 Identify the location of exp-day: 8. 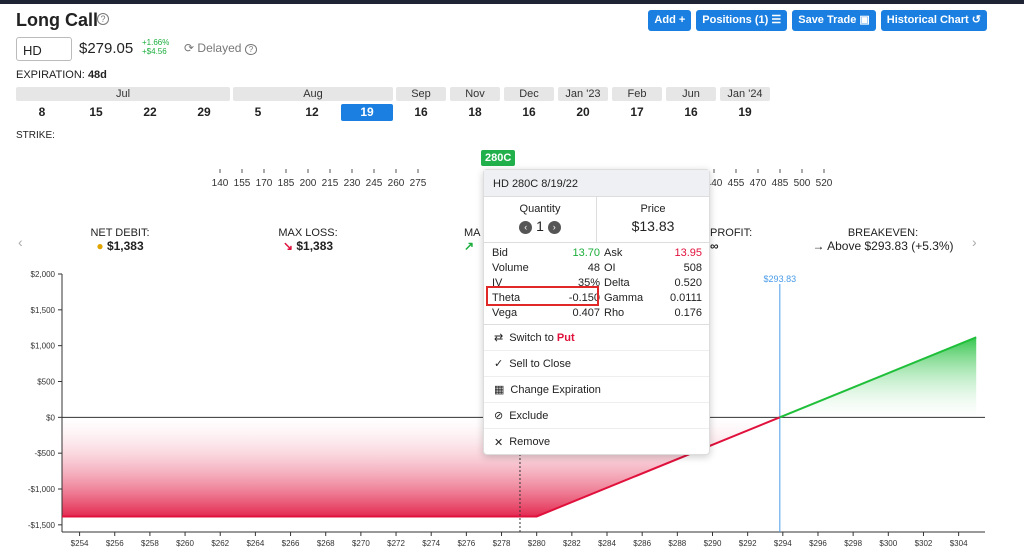
(42, 112).